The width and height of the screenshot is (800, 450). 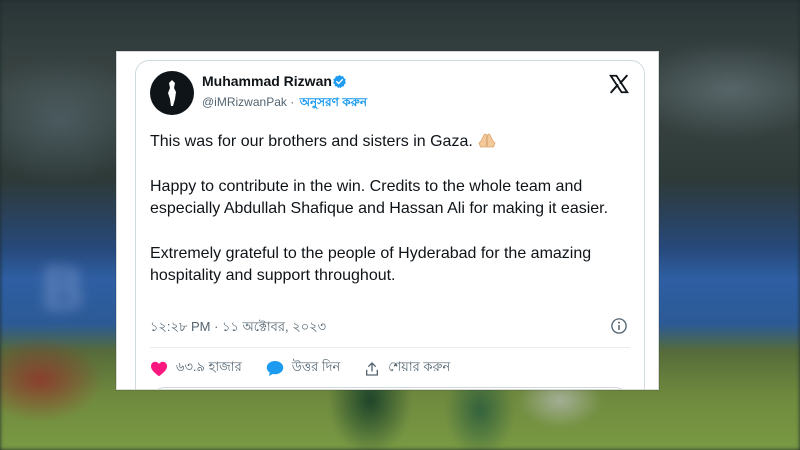 What do you see at coordinates (619, 84) in the screenshot?
I see `x-logo-icon` at bounding box center [619, 84].